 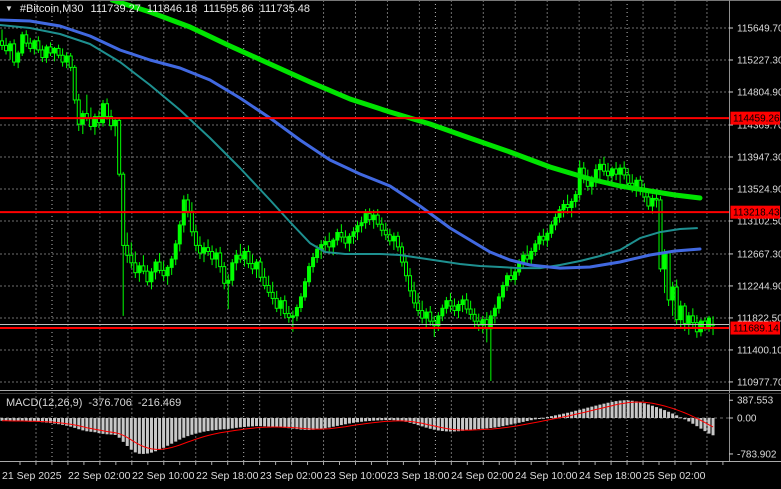 What do you see at coordinates (32, 476) in the screenshot?
I see `time-tick-label: 21 Sep 2025` at bounding box center [32, 476].